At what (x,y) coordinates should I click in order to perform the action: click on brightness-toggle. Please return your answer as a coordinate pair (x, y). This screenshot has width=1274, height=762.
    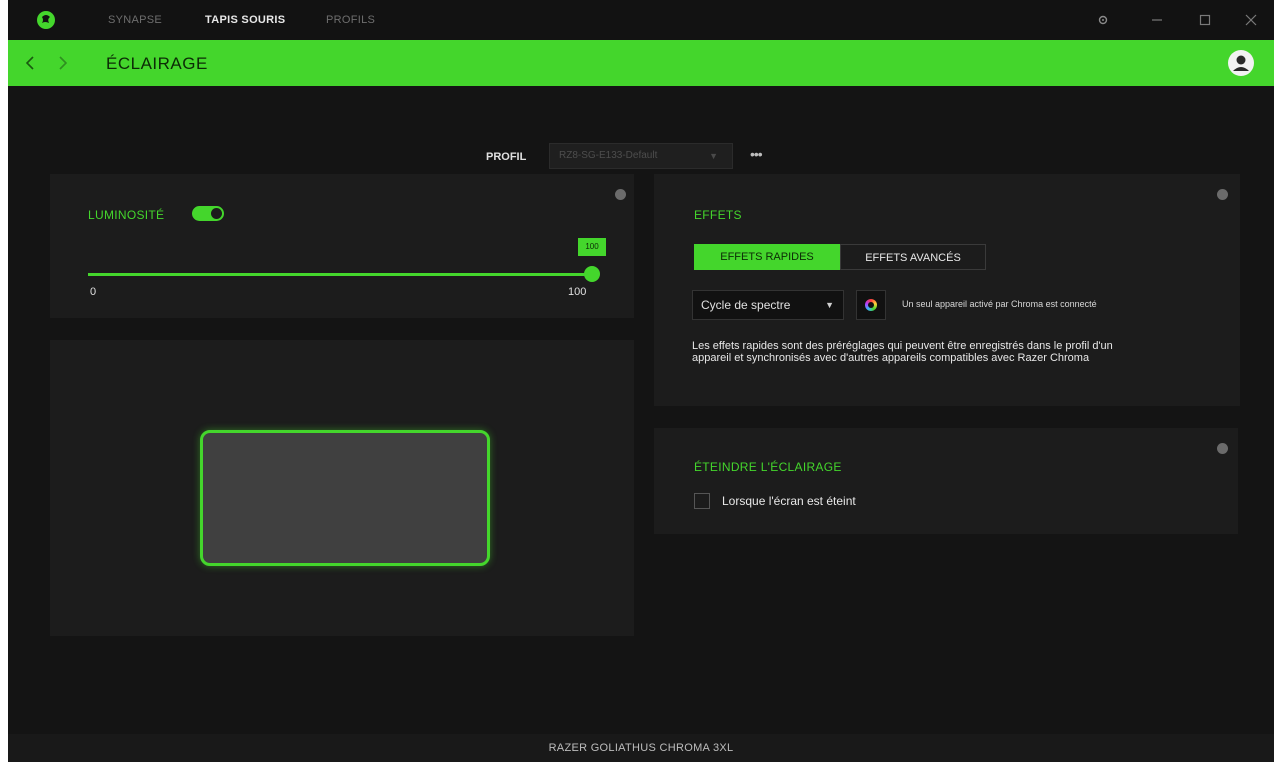
    Looking at the image, I should click on (208, 213).